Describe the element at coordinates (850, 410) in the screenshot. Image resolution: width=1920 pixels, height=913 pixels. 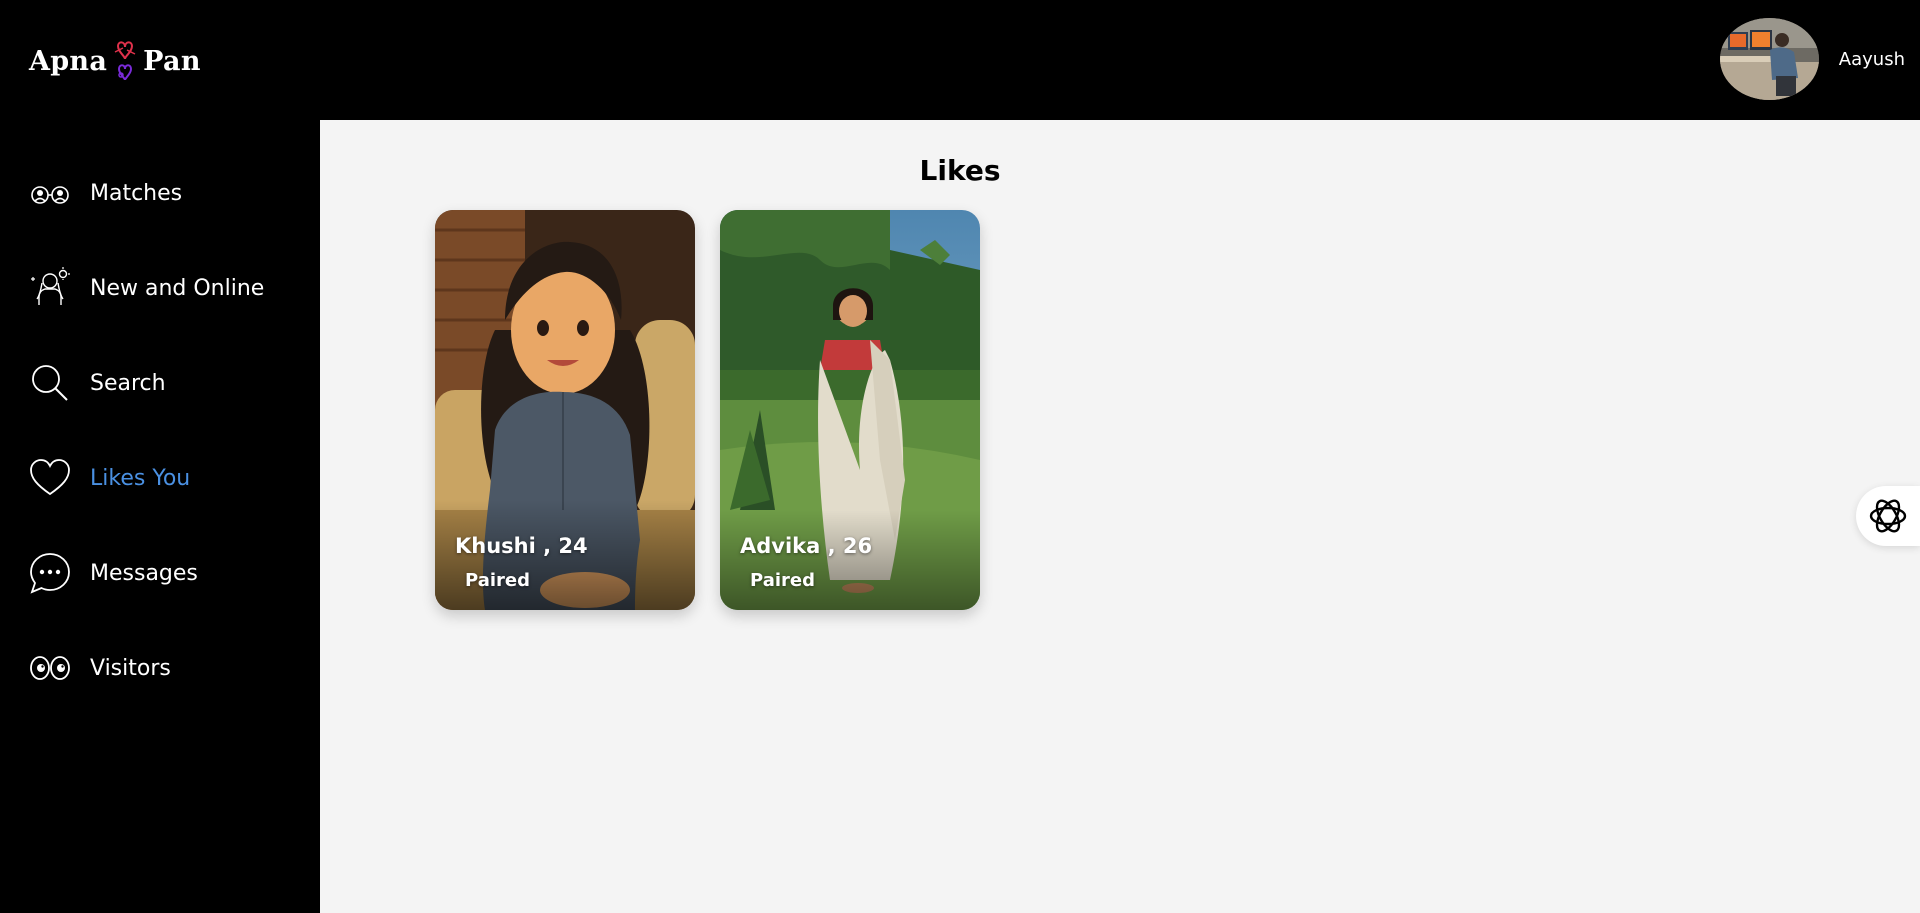
I see `profile-card: Advika , 26 Paired` at that location.